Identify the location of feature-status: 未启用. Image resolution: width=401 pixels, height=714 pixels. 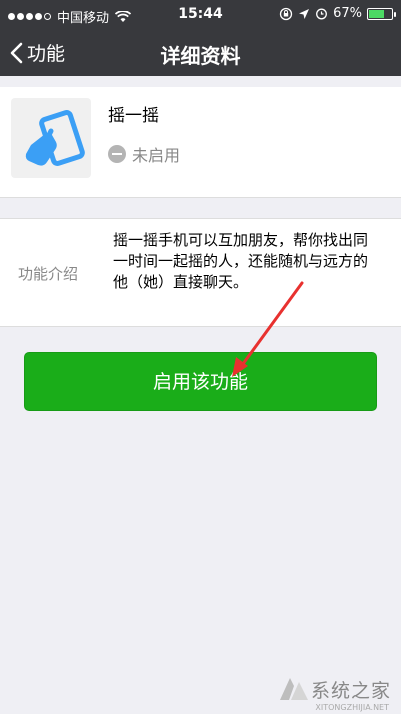
(144, 154).